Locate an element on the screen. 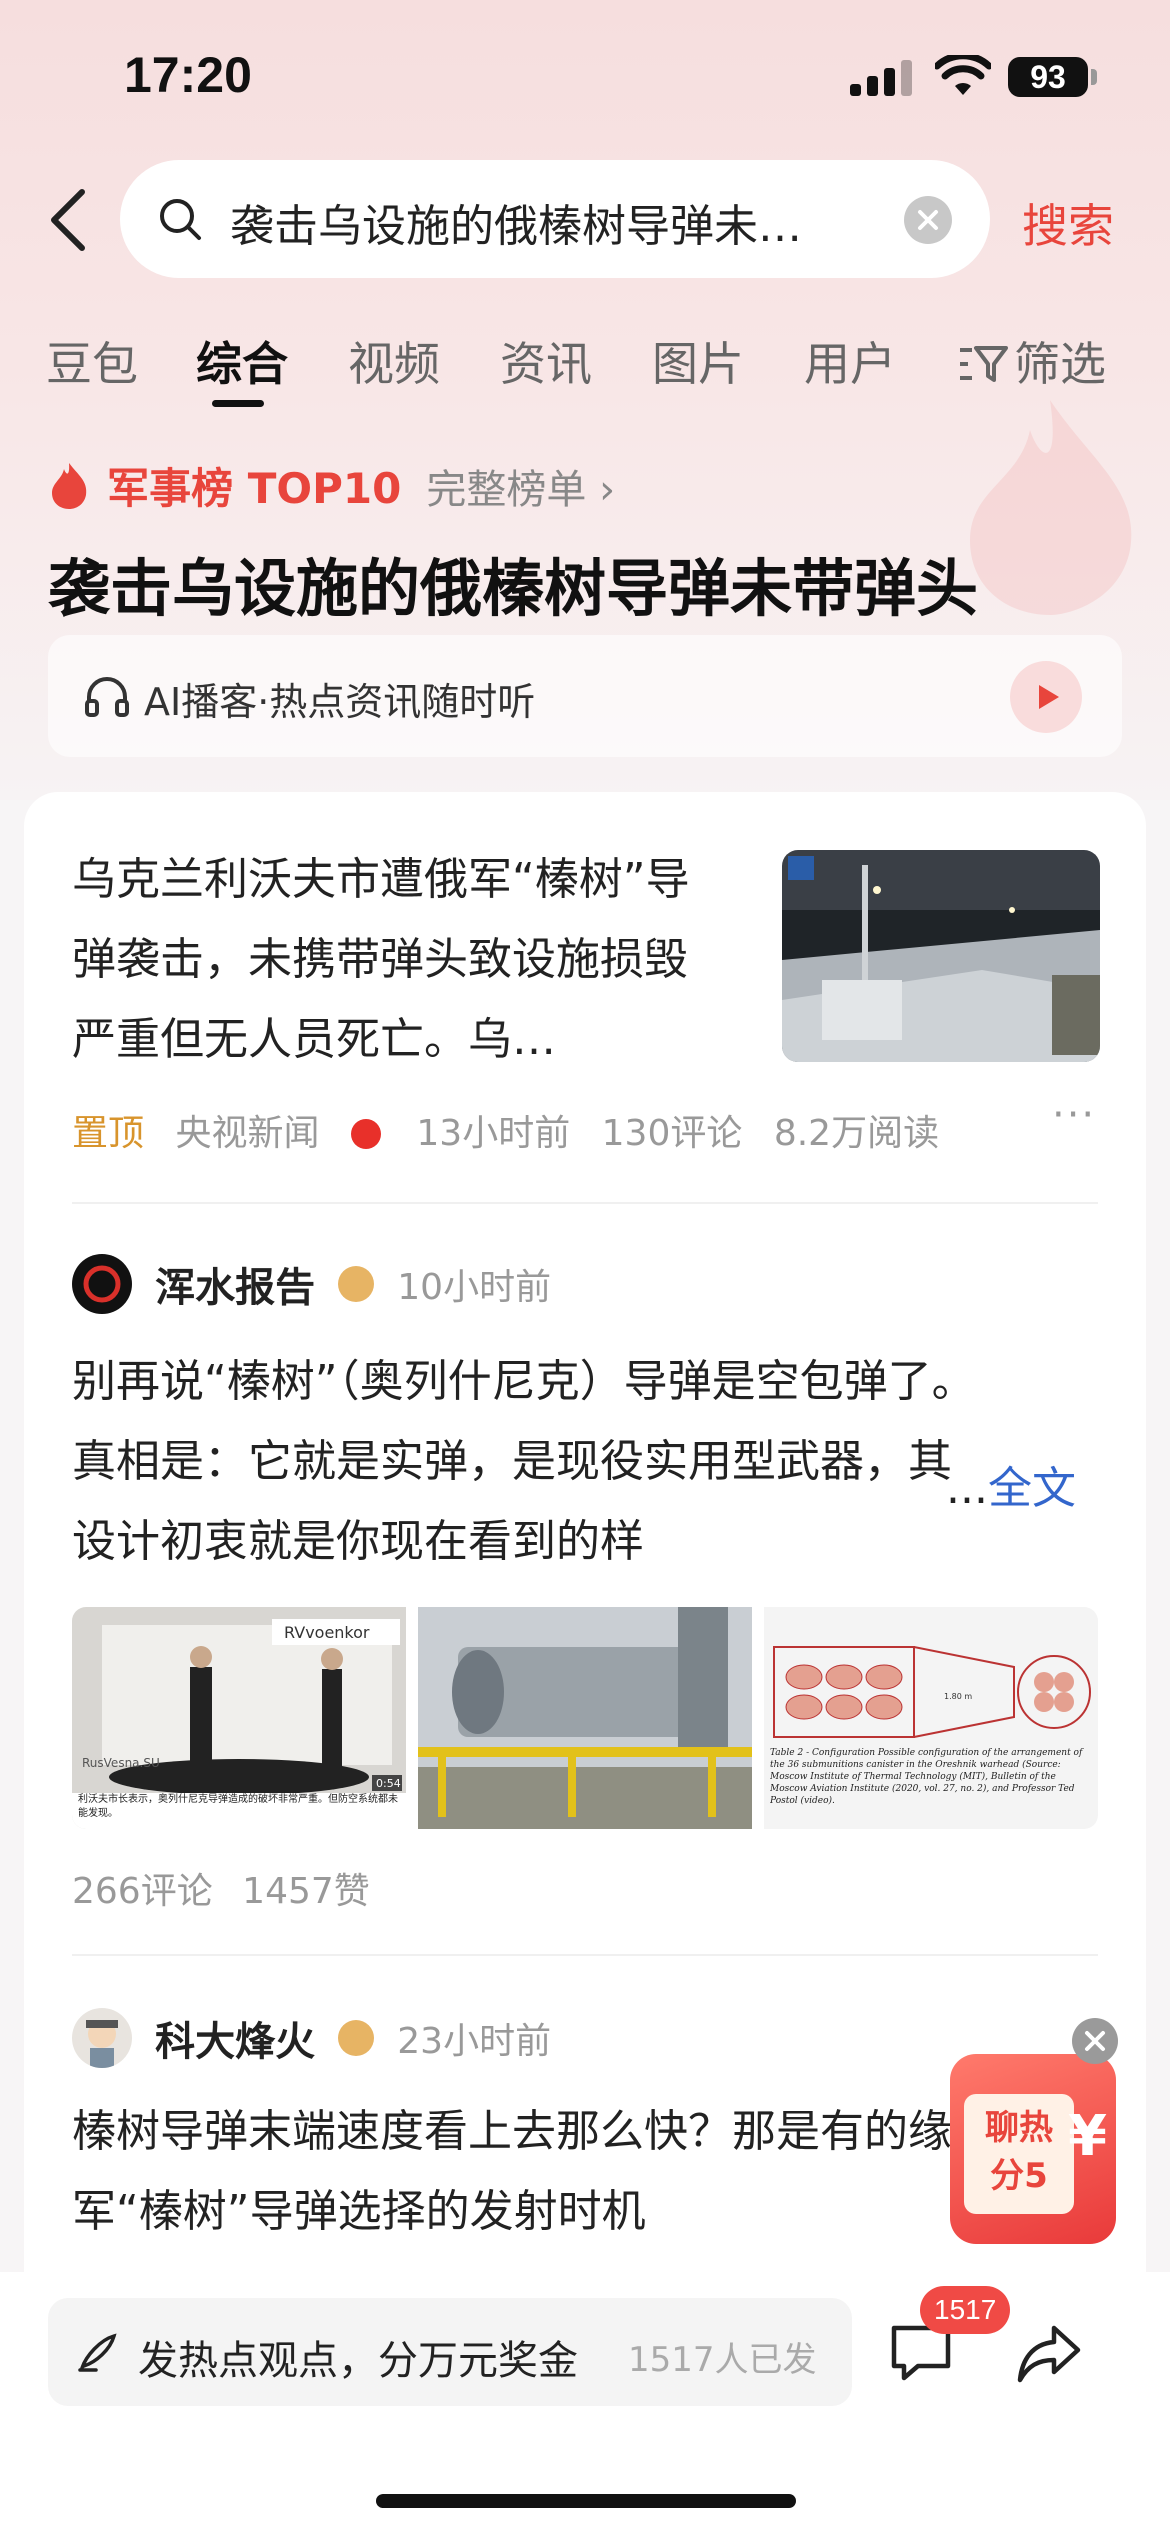  tab-comprehensive: 综合 is located at coordinates (242, 361).